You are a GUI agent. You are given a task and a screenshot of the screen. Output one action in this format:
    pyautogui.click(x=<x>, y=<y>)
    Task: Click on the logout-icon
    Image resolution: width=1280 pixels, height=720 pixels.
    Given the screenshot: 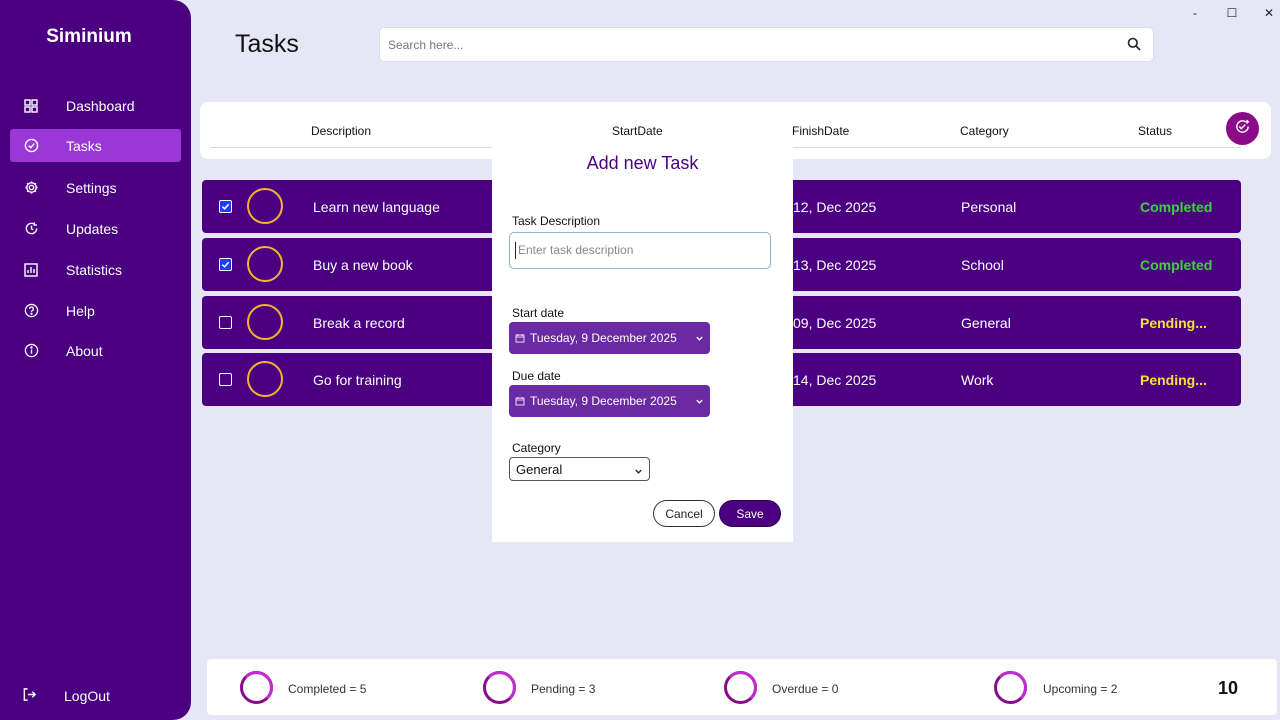 What is the action you would take?
    pyautogui.click(x=29, y=696)
    